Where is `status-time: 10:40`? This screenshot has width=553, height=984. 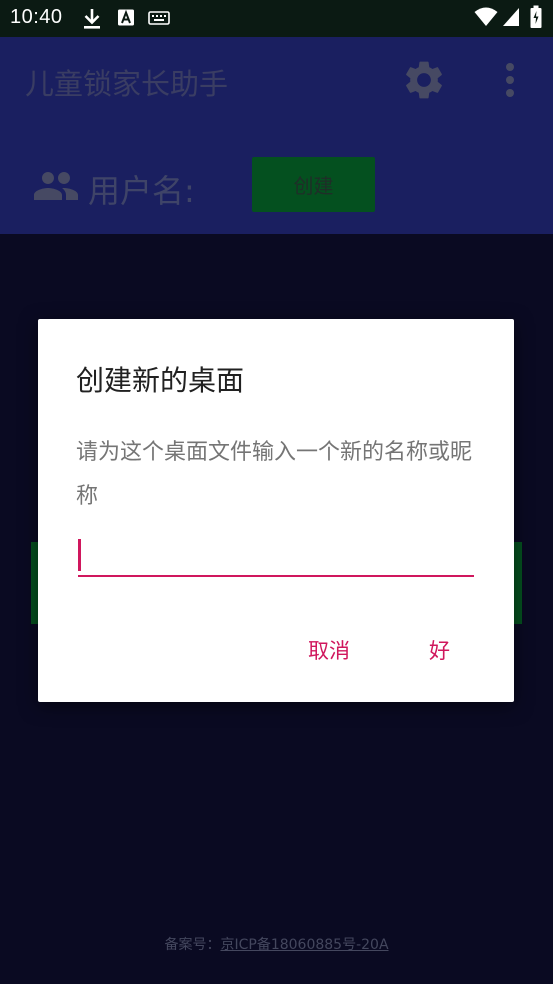 status-time: 10:40 is located at coordinates (36, 17).